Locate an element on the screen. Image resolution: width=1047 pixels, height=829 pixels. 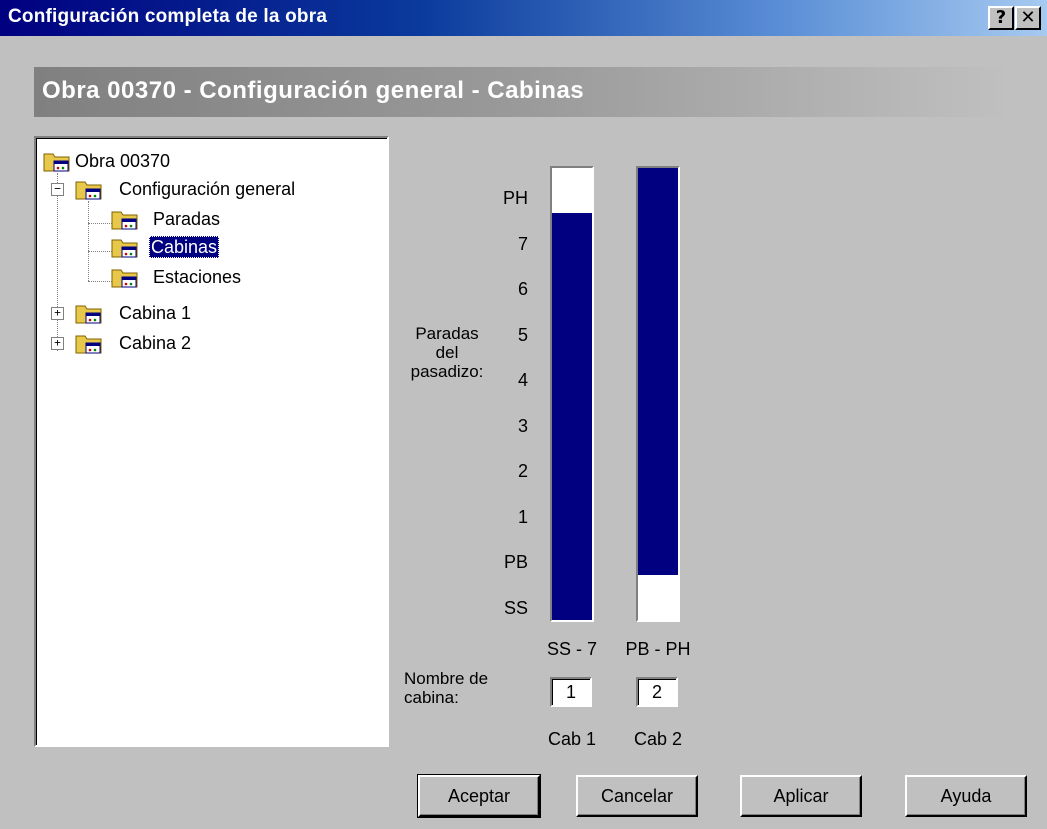
apply-button: Aplicar is located at coordinates (801, 796).